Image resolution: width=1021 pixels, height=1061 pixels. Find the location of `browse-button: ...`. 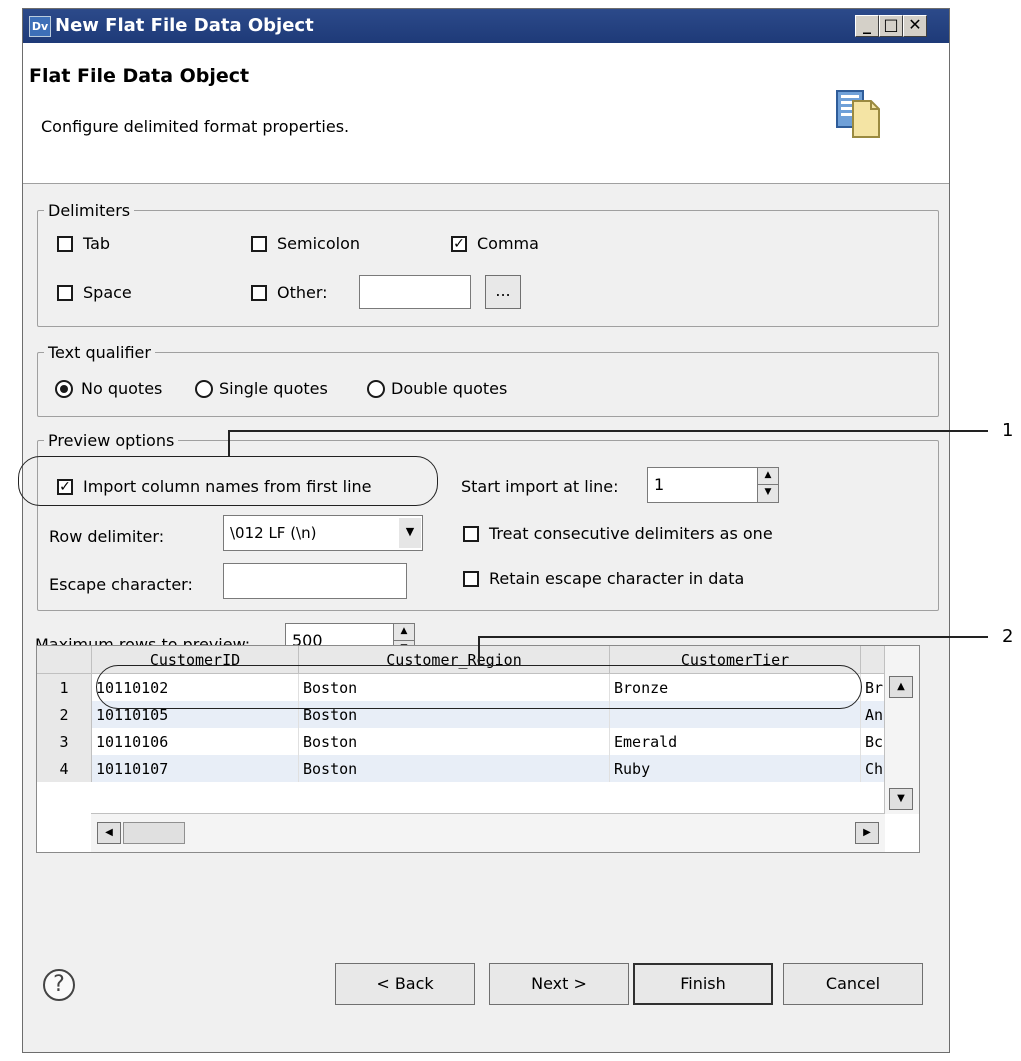

browse-button: ... is located at coordinates (503, 292).